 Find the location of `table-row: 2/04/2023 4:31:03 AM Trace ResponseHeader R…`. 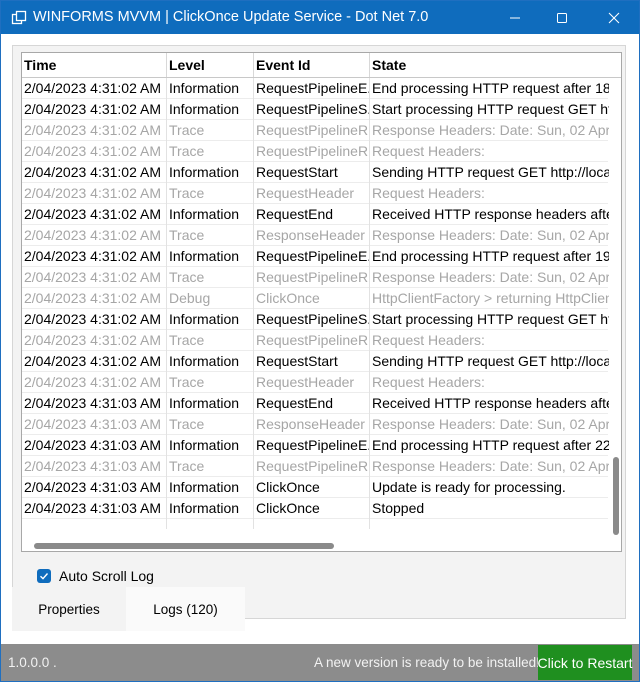

table-row: 2/04/2023 4:31:03 AM Trace ResponseHeader R… is located at coordinates (316, 424).